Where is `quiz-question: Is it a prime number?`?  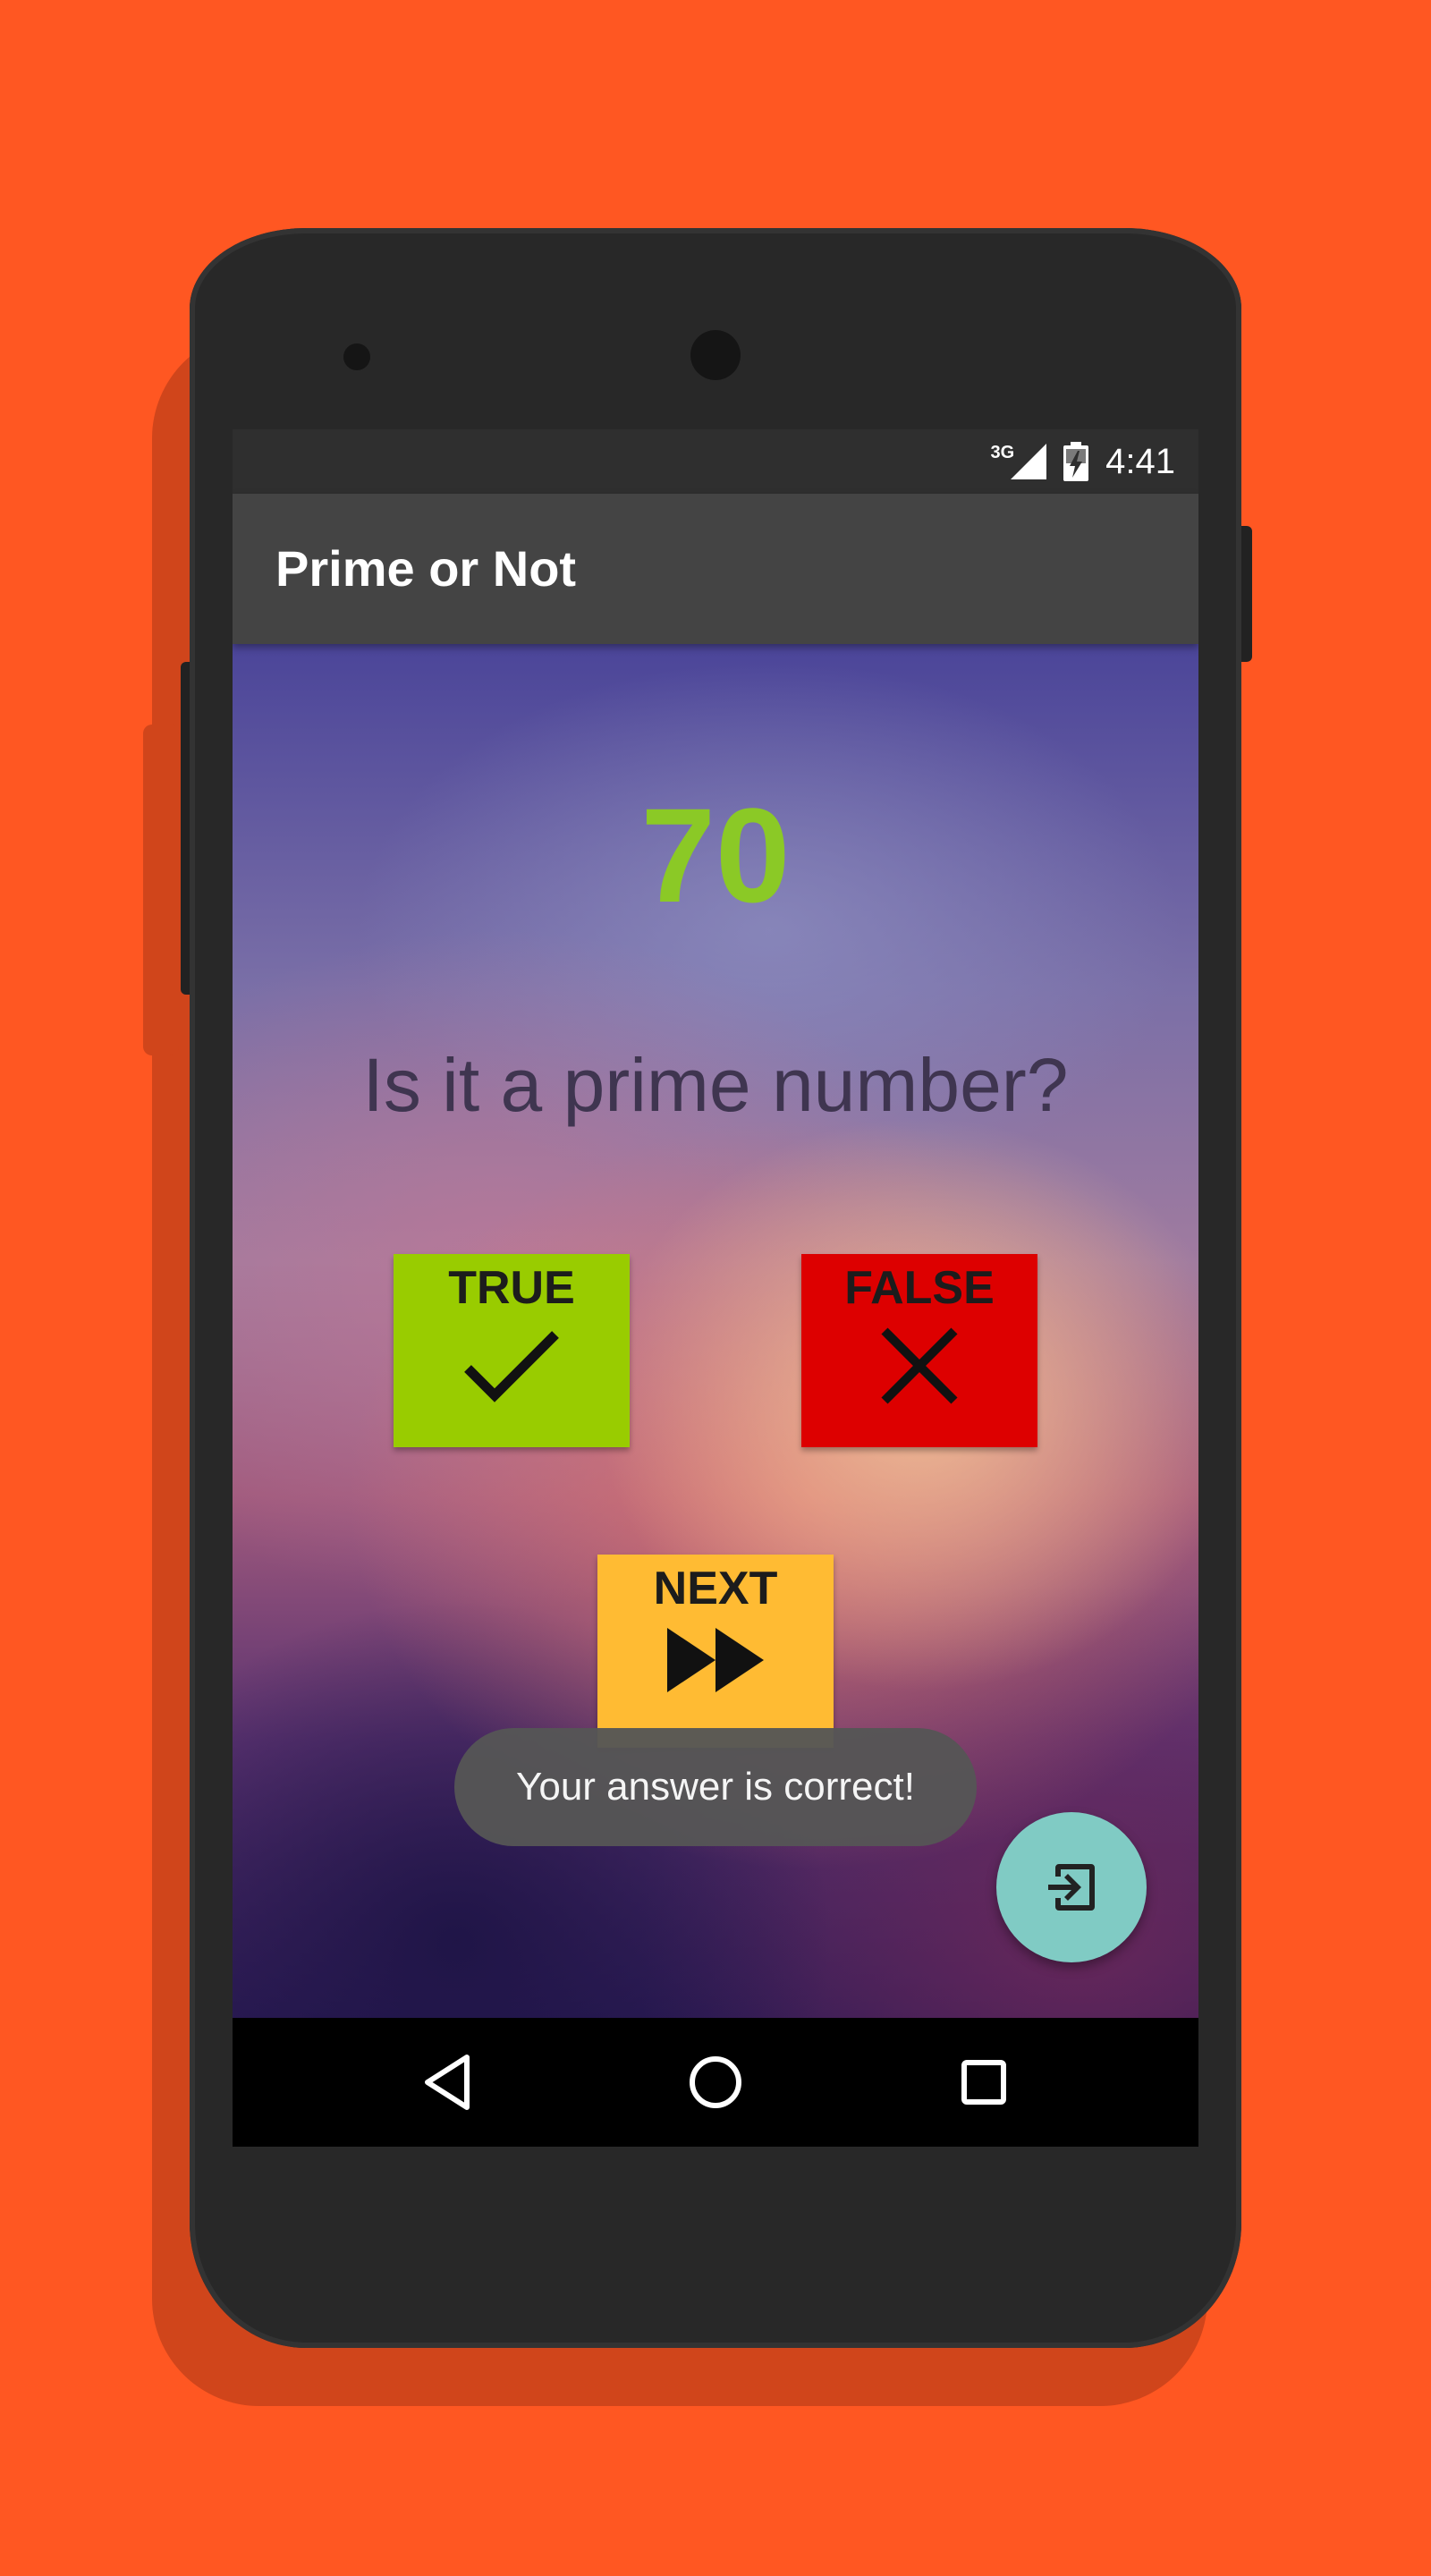
quiz-question: Is it a prime number? is located at coordinates (716, 1085).